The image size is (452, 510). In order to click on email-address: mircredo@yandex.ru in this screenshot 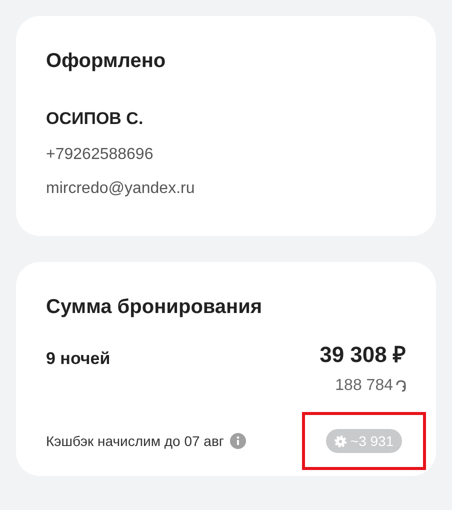, I will do `click(121, 189)`.